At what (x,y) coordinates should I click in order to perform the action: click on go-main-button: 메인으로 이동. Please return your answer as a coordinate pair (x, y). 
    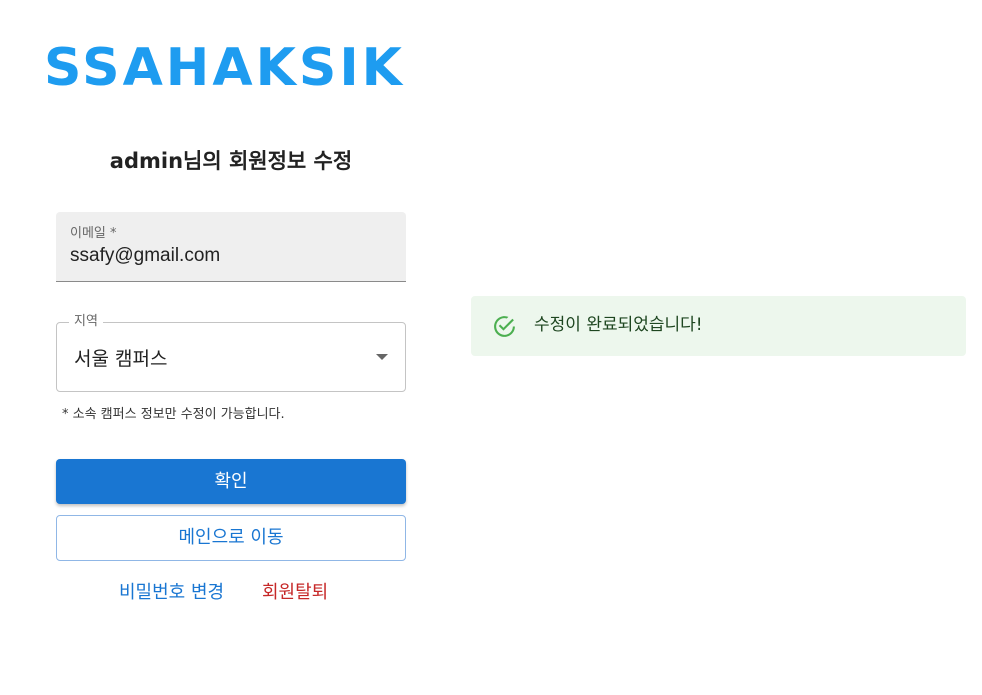
    Looking at the image, I should click on (231, 538).